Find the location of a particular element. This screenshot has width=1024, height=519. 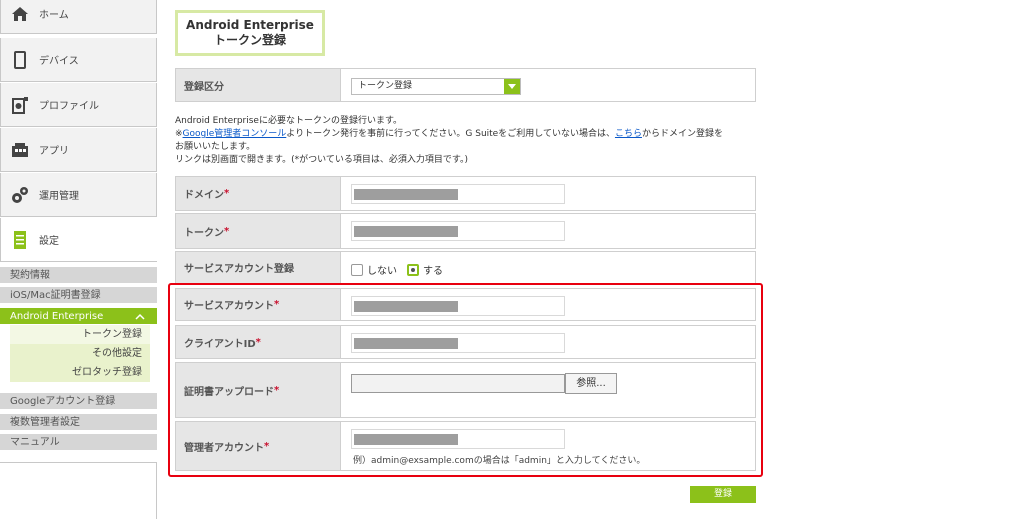

nav-device-label: デバイス is located at coordinates (59, 61).